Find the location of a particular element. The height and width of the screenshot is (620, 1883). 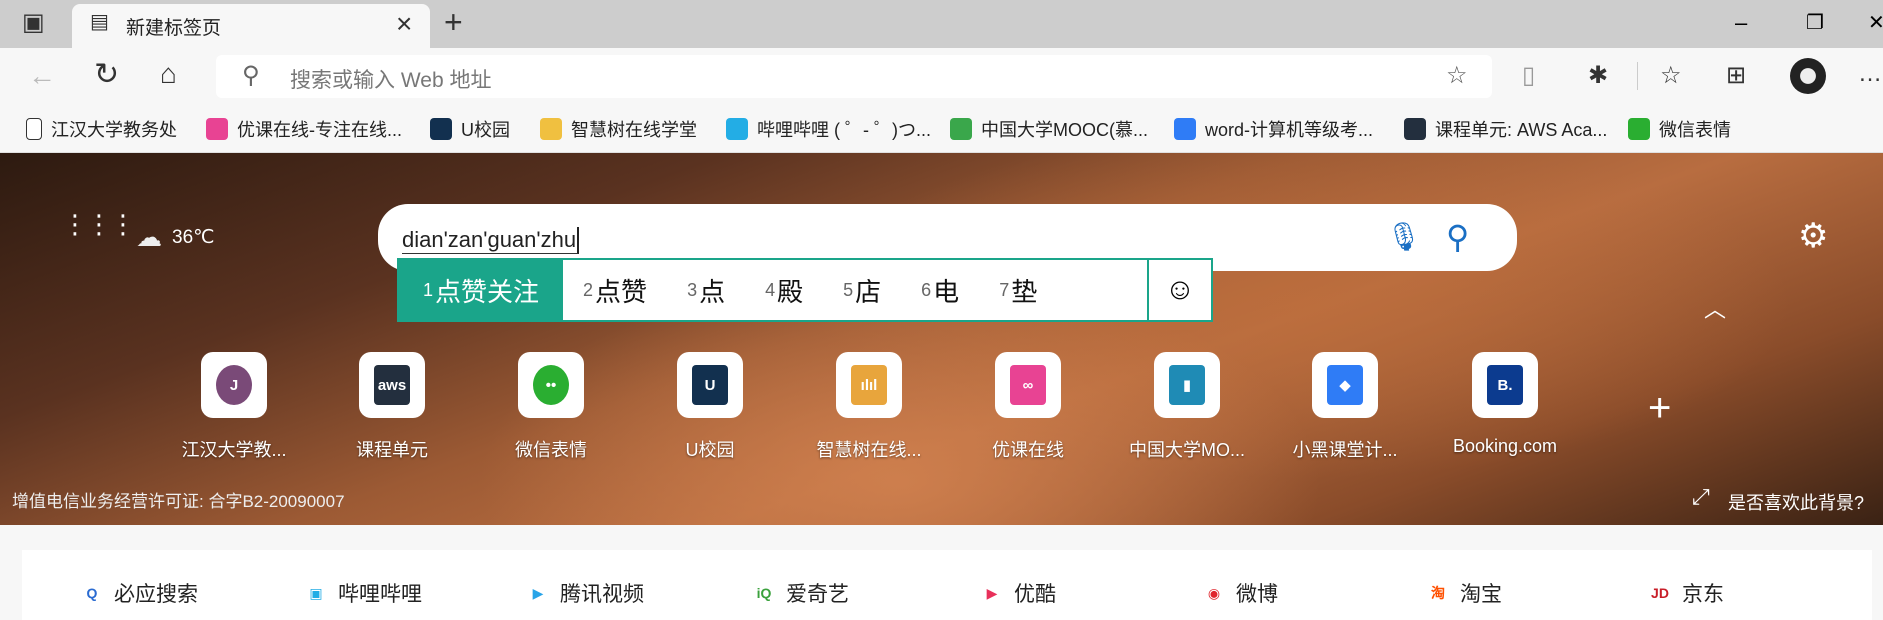

site-label: Booking.com is located at coordinates (1505, 446).